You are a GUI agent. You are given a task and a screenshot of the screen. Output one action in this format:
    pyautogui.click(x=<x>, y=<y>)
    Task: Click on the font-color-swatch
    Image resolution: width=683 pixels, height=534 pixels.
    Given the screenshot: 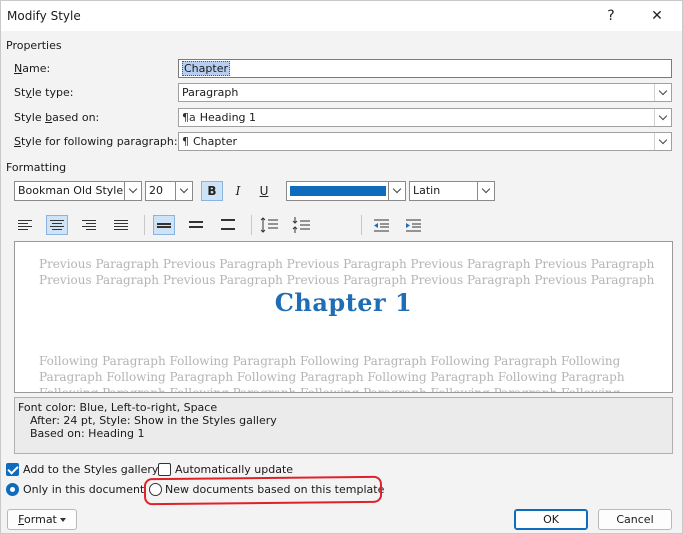 What is the action you would take?
    pyautogui.click(x=338, y=191)
    